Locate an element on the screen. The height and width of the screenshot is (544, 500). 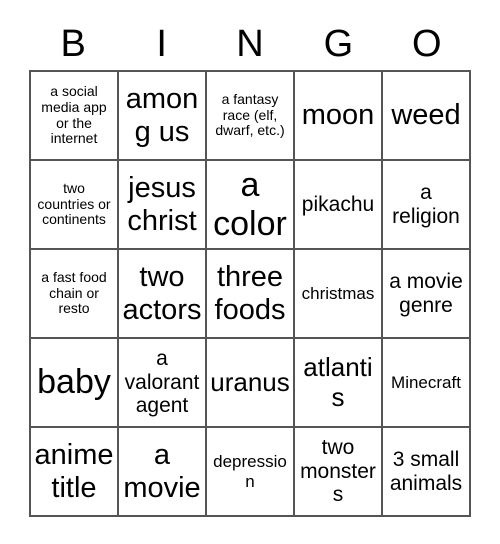
header-letter-i: I is located at coordinates (161, 44).